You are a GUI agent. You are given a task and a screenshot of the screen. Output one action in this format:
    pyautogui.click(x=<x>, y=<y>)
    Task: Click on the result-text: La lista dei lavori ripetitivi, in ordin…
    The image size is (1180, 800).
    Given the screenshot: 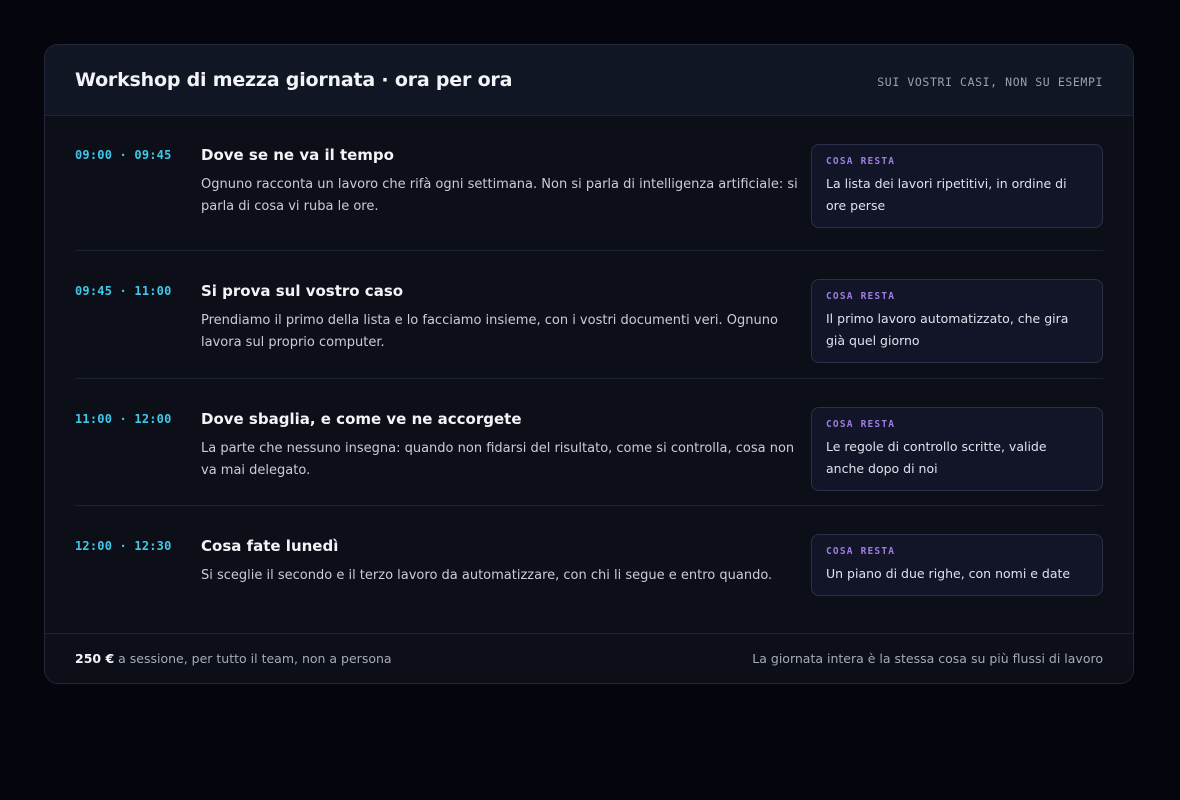 What is the action you would take?
    pyautogui.click(x=946, y=194)
    